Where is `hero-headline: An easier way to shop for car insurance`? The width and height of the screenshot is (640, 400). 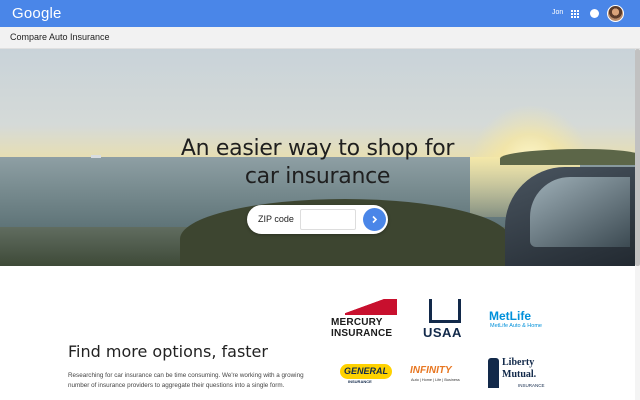 hero-headline: An easier way to shop for car insurance is located at coordinates (317, 163).